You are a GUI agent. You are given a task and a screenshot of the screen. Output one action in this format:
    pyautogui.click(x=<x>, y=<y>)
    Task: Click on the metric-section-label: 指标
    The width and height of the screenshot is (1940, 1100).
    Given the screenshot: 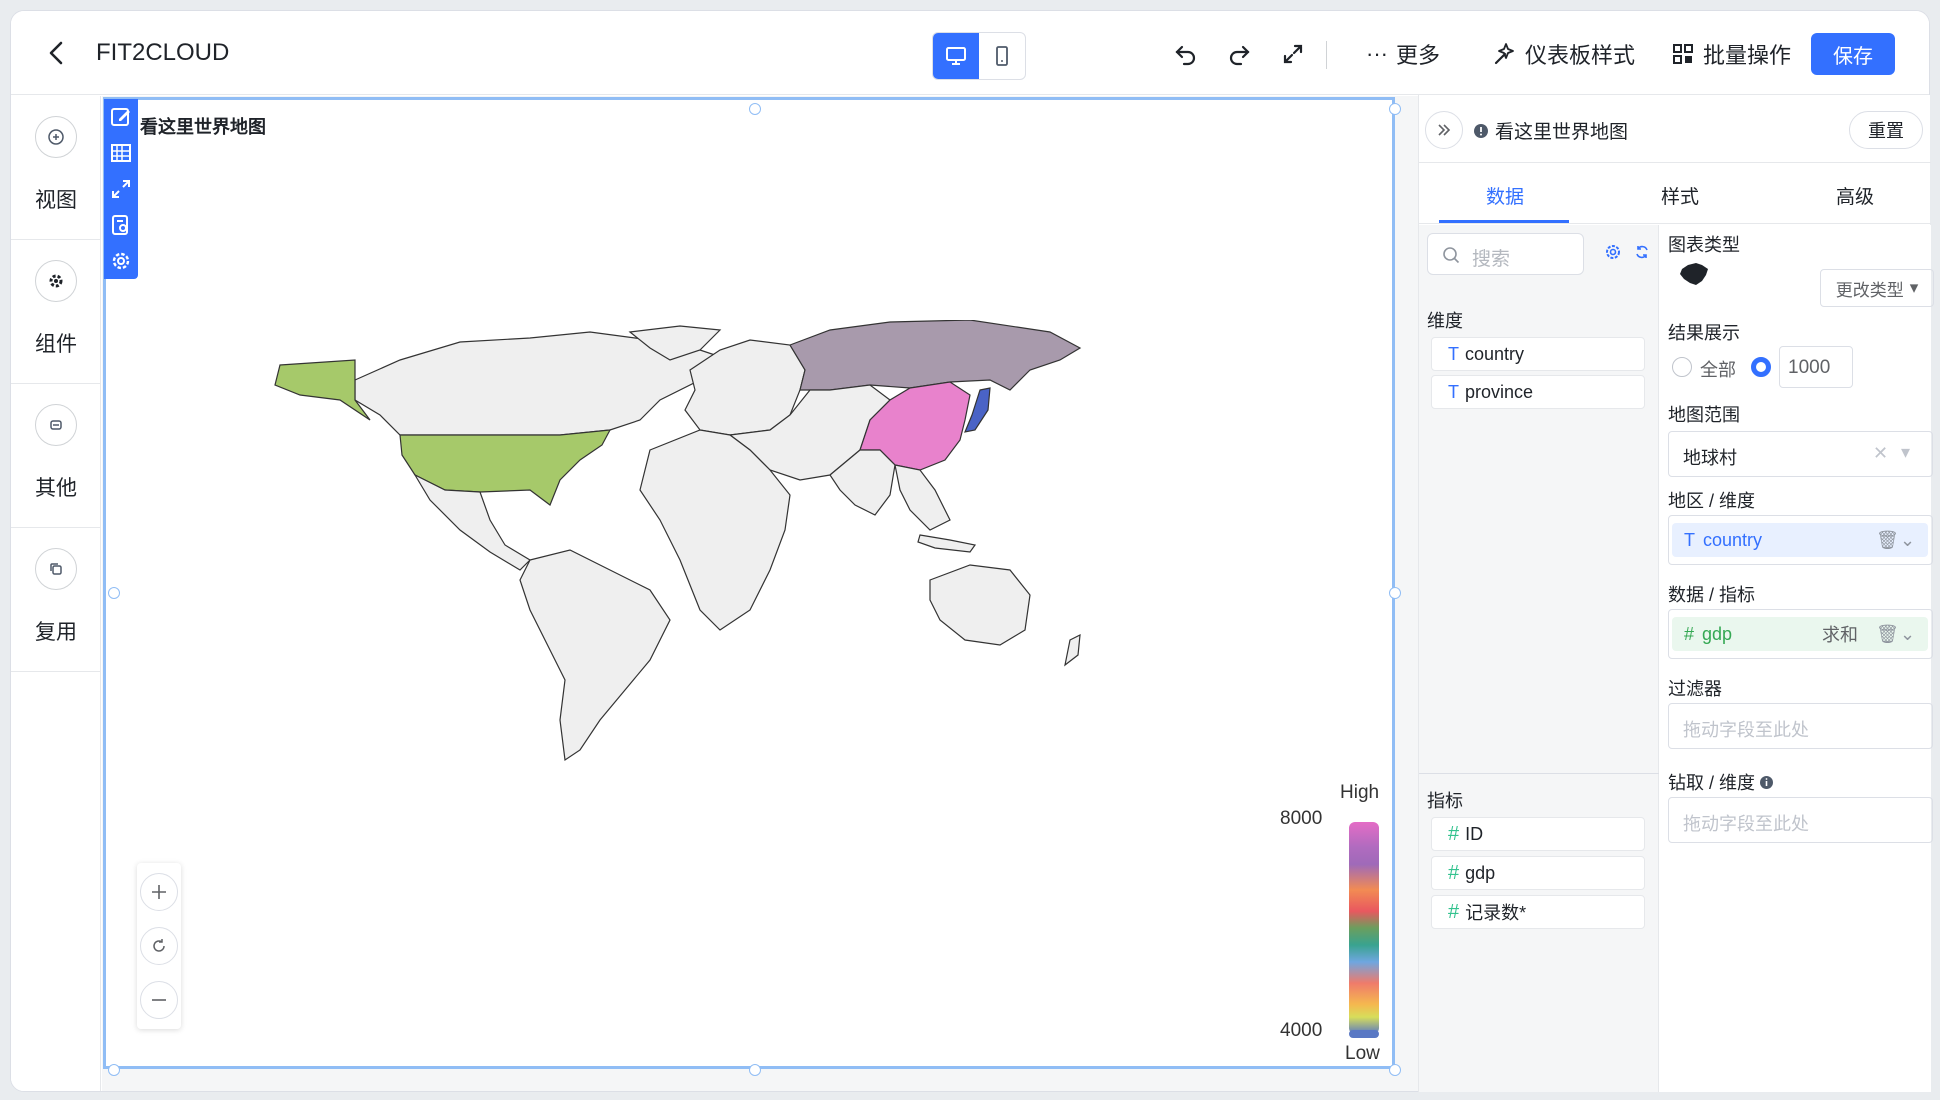 What is the action you would take?
    pyautogui.click(x=1445, y=801)
    